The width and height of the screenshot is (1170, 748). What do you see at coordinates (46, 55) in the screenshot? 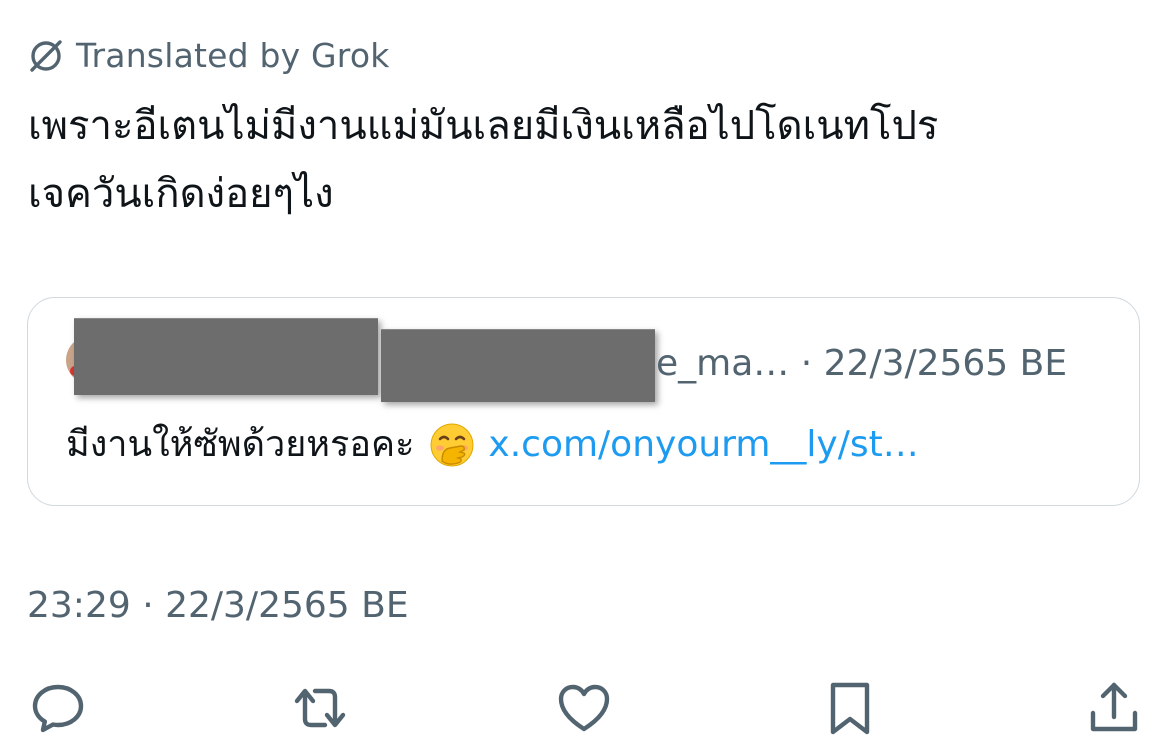
I see `translate-slash-icon` at bounding box center [46, 55].